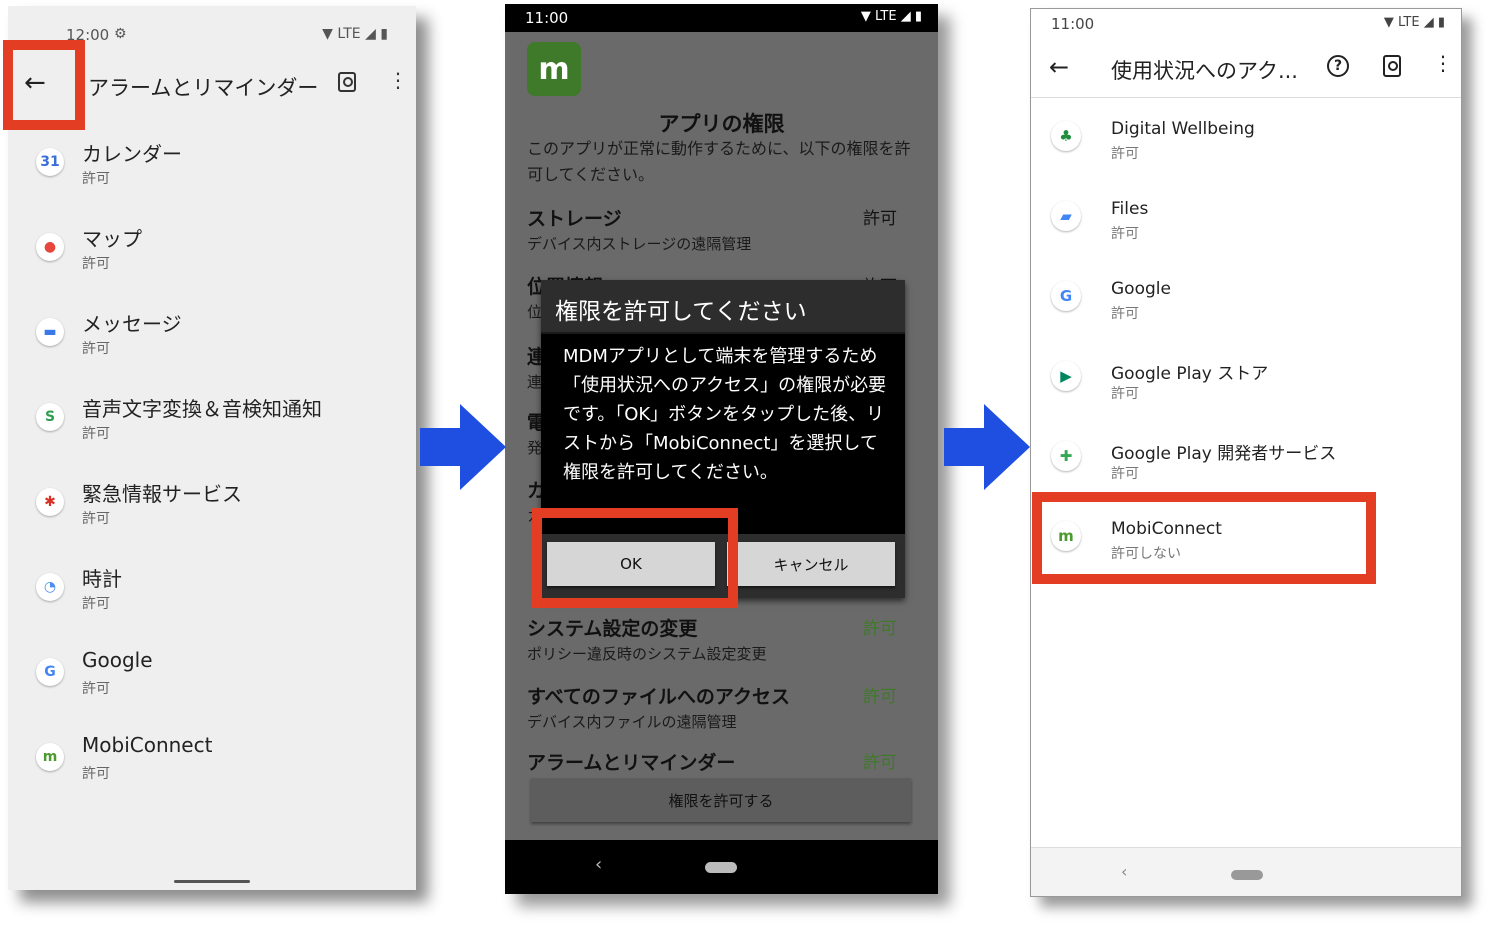  I want to click on highlight-ok-button, so click(635, 558).